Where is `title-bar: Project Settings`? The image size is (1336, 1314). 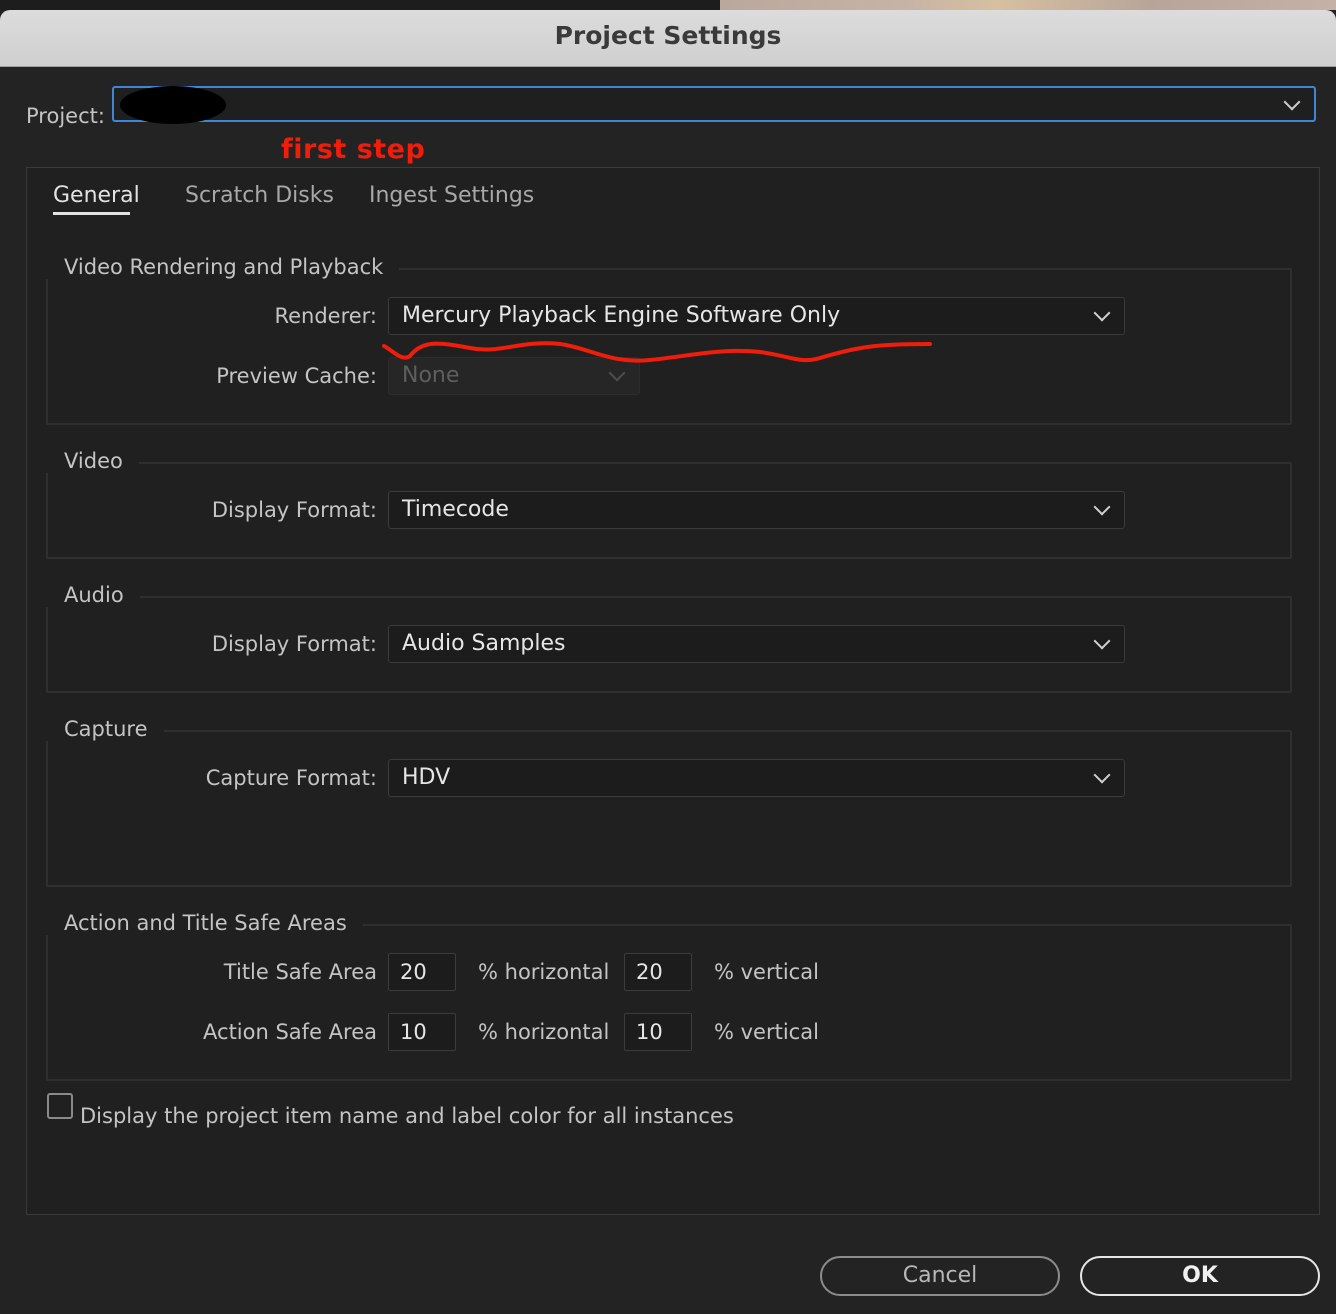 title-bar: Project Settings is located at coordinates (668, 38).